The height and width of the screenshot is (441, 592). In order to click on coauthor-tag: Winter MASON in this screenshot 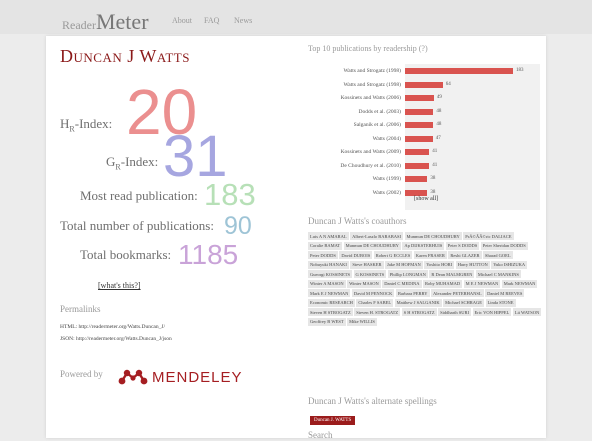, I will do `click(364, 283)`.